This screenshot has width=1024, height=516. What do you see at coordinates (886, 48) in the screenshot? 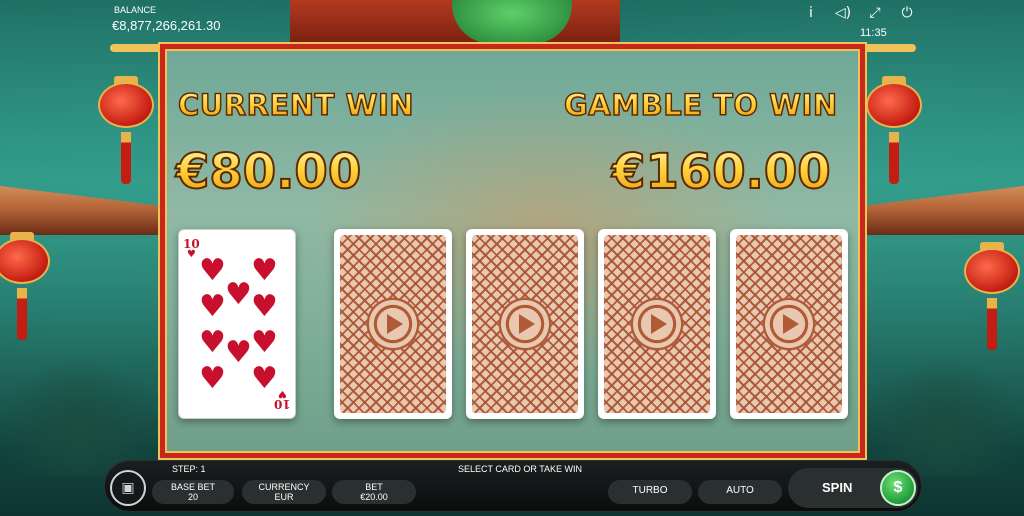
I see `scroll-rod-right` at bounding box center [886, 48].